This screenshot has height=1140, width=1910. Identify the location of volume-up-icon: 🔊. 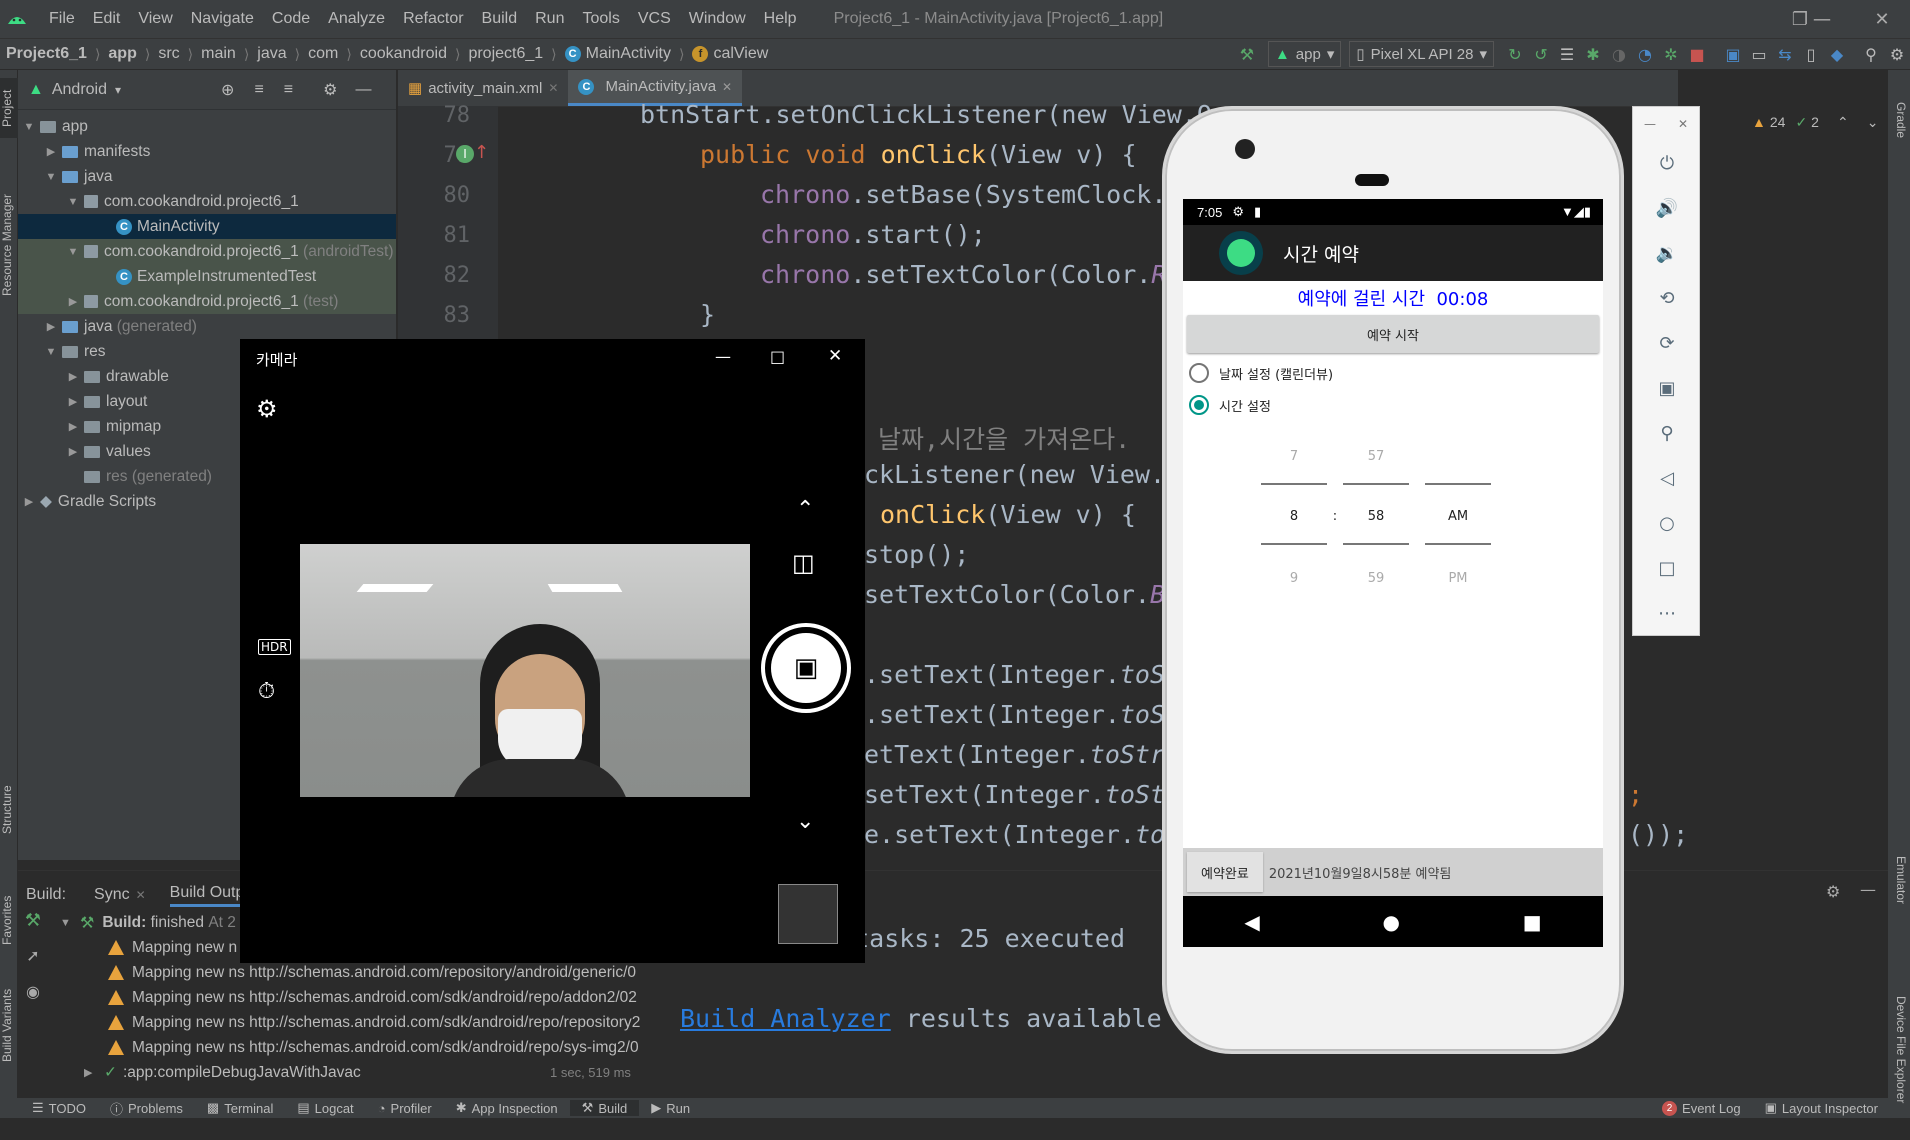
(1667, 208).